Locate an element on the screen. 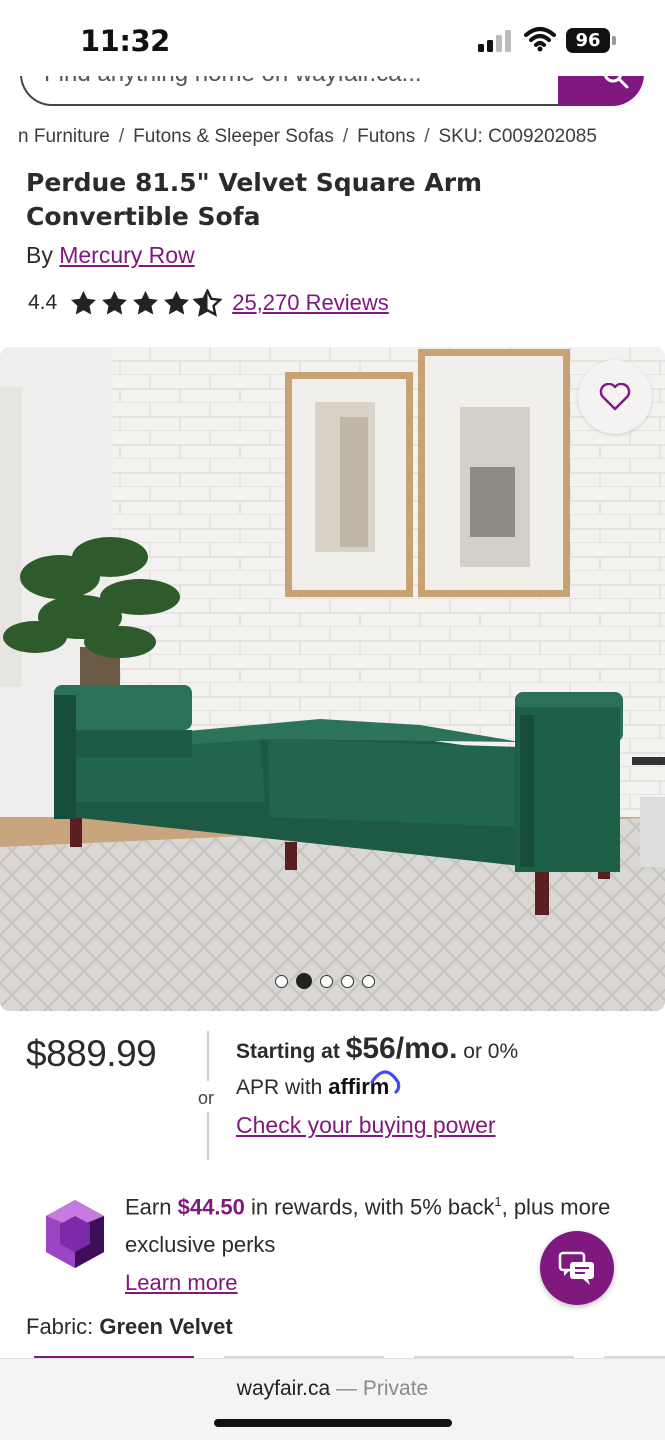 The image size is (665, 1440). chat-icon is located at coordinates (576, 1268).